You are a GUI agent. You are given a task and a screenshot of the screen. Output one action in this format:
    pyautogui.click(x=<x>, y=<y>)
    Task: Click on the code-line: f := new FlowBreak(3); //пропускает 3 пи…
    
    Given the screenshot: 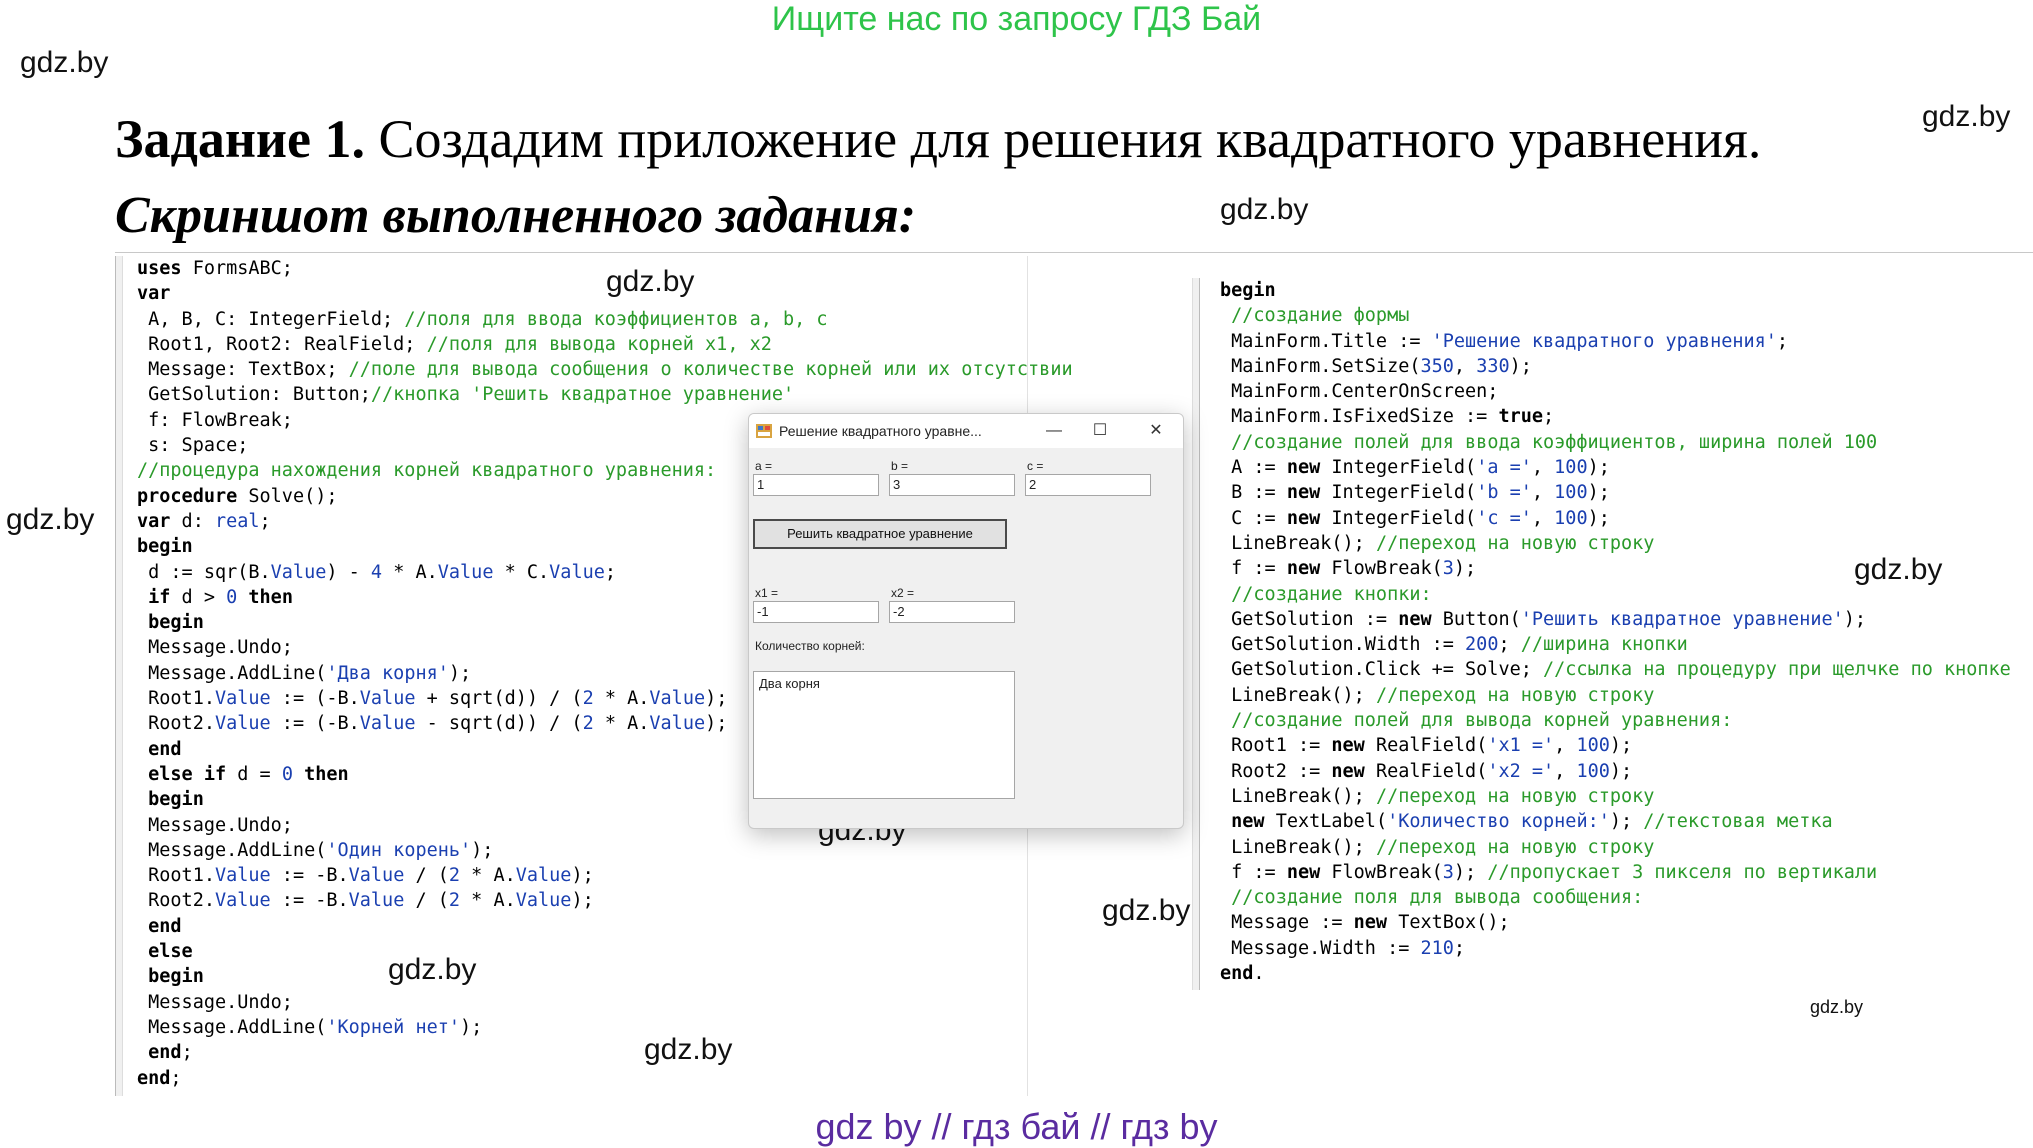 What is the action you would take?
    pyautogui.click(x=1549, y=872)
    